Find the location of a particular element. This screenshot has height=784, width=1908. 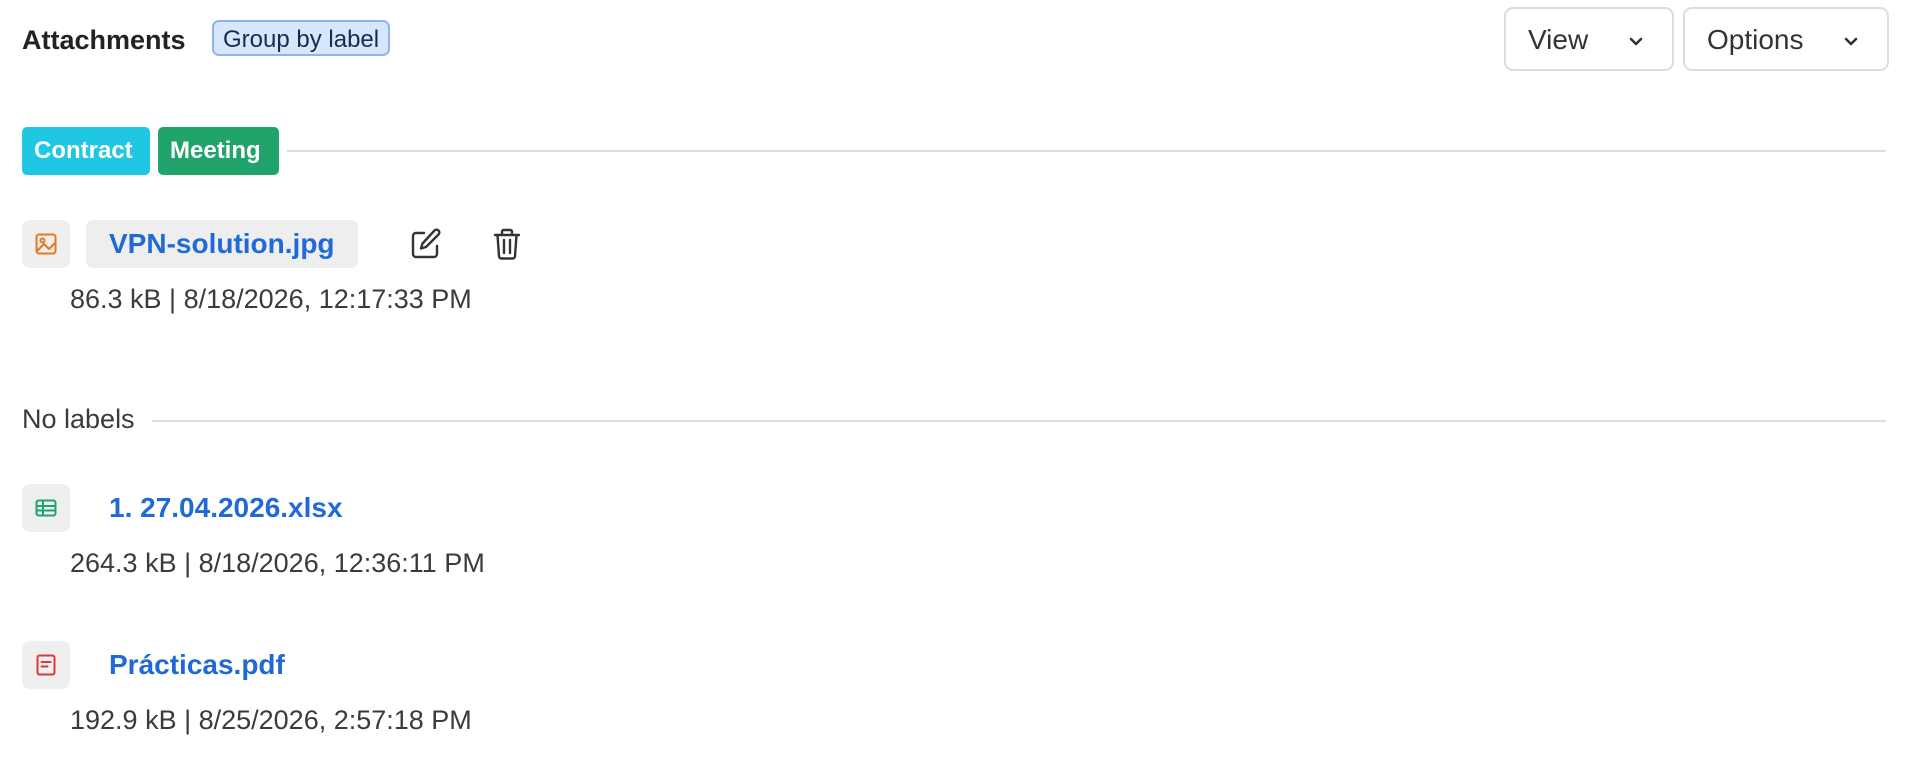

attachment-meta: 264.3 kB | 8/18/2026, 12:36:11 PM is located at coordinates (277, 563).